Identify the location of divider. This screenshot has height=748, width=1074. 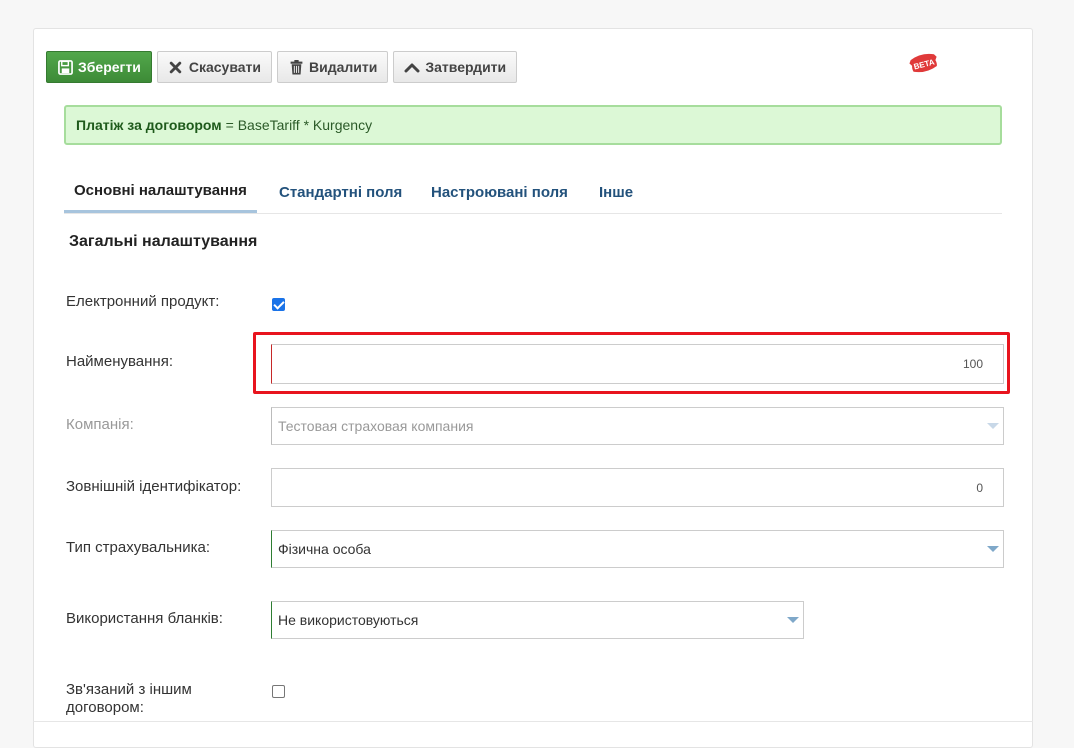
(533, 721).